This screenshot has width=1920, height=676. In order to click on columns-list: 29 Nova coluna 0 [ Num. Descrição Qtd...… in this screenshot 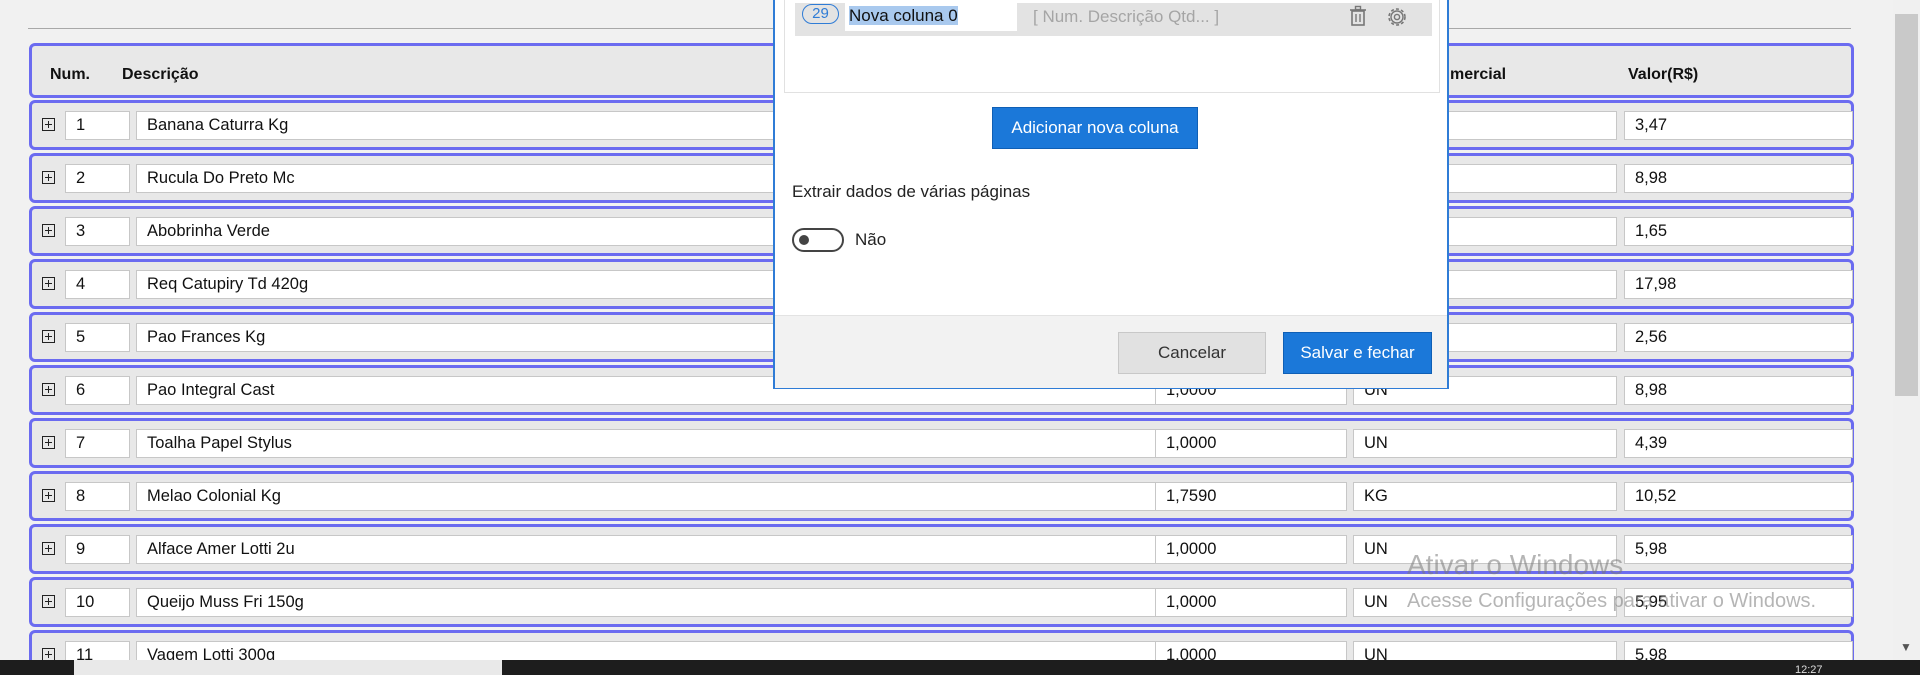, I will do `click(1112, 46)`.